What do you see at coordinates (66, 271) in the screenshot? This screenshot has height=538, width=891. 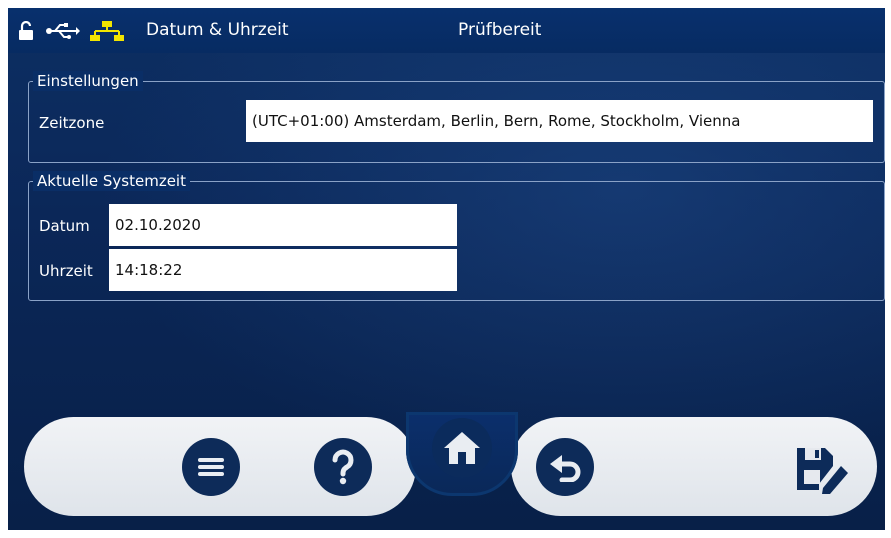 I see `time-label: Uhrzeit` at bounding box center [66, 271].